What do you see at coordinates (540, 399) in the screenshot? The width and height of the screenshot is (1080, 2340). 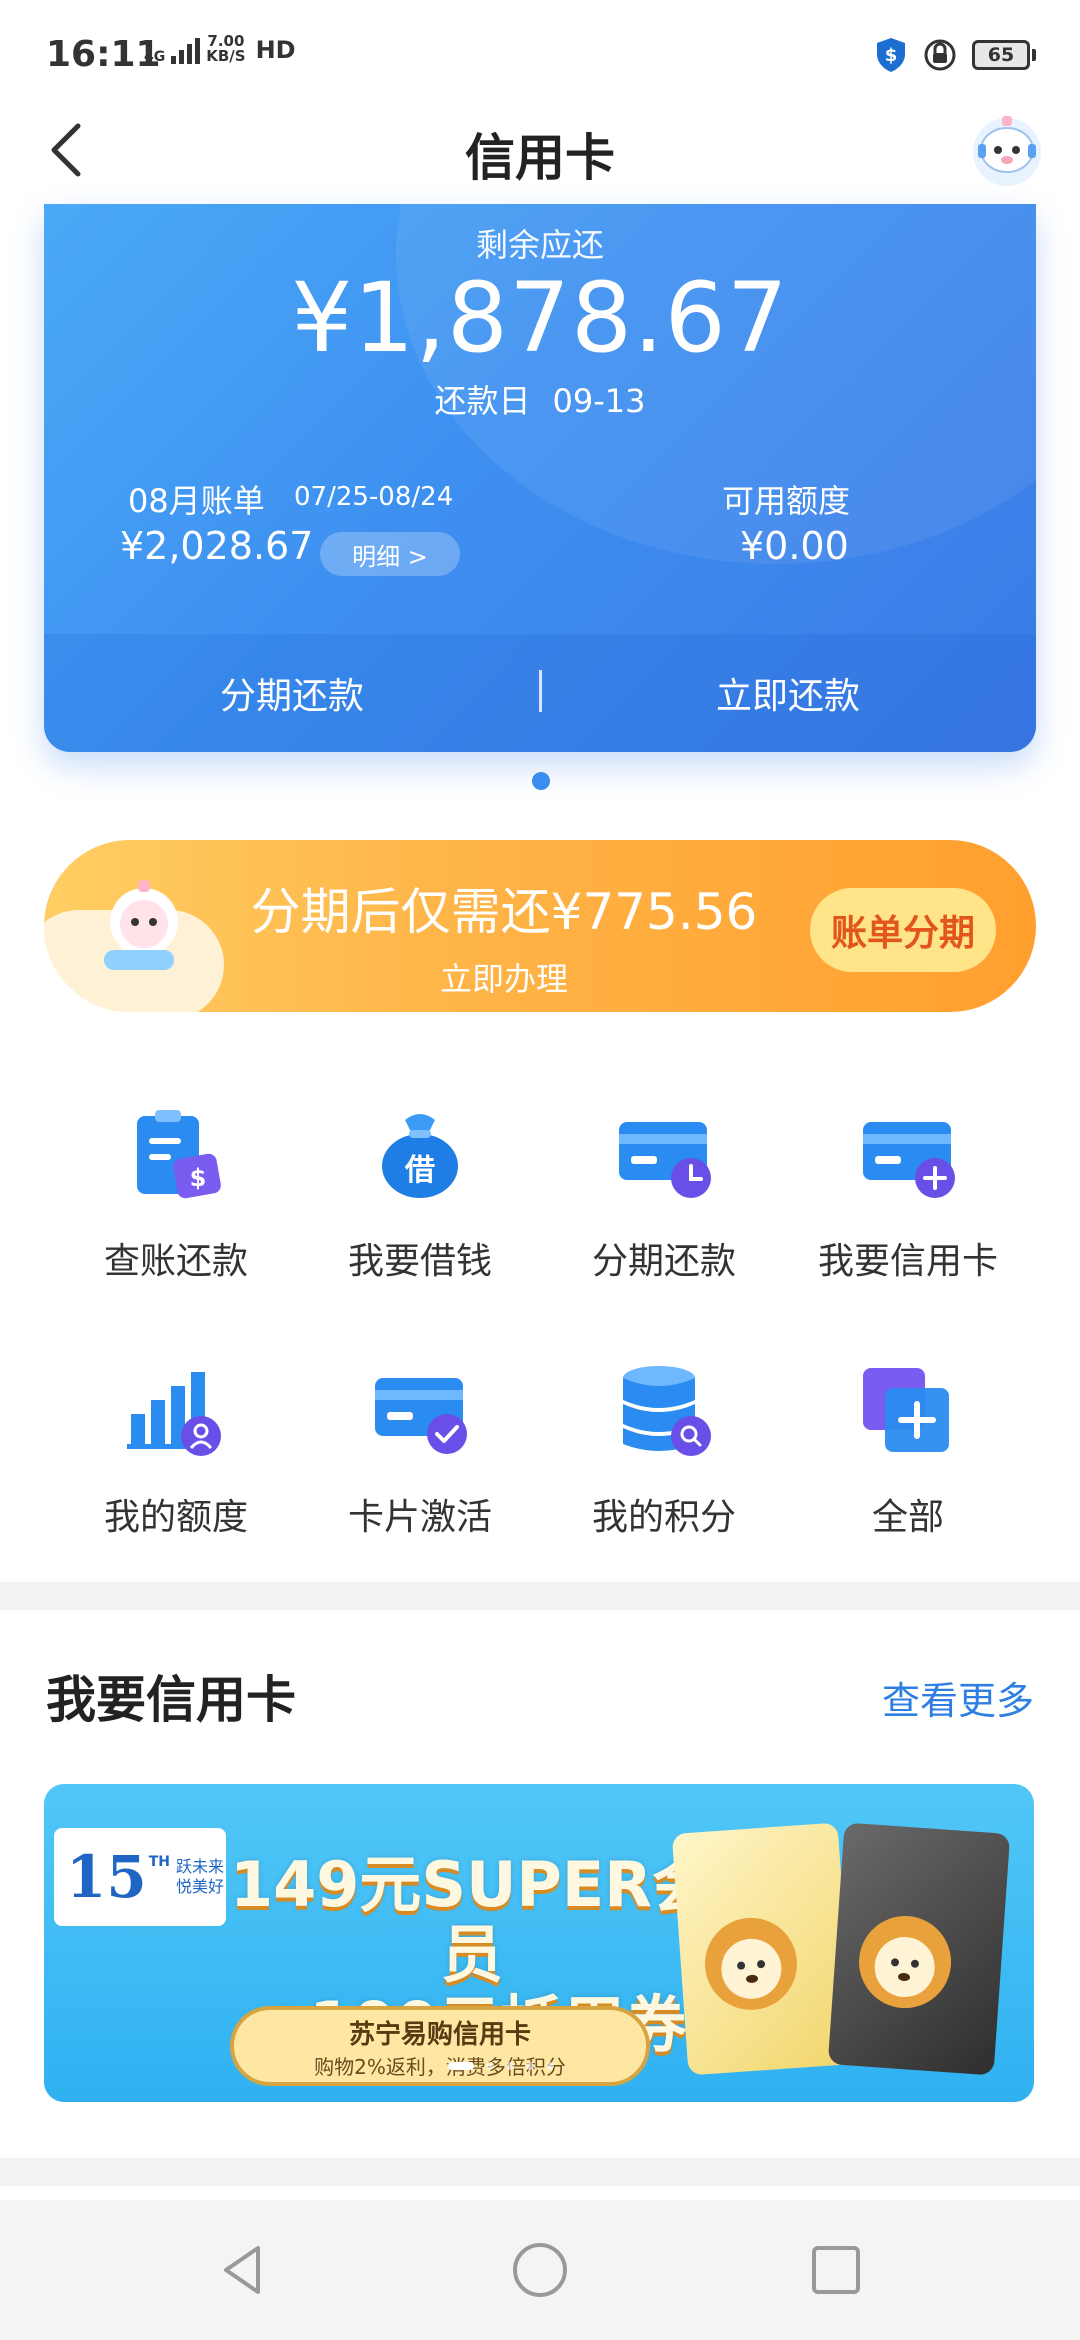 I see `due-date-row: 还款日 09-13` at bounding box center [540, 399].